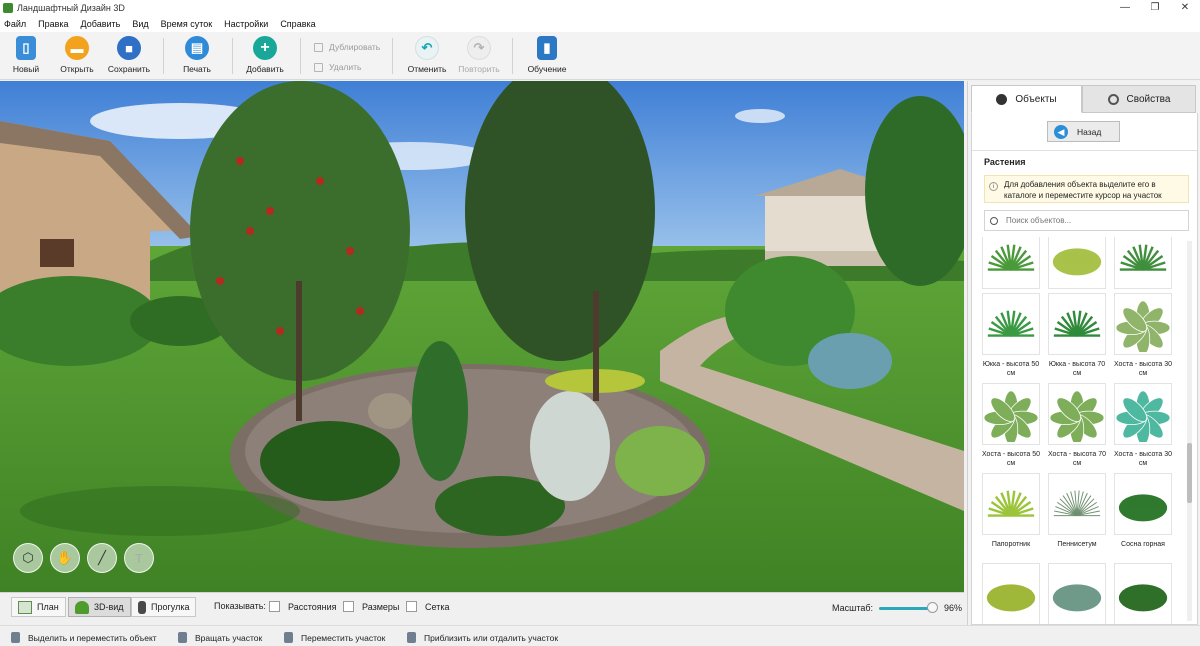 The width and height of the screenshot is (1200, 646). Describe the element at coordinates (337, 67) in the screenshot. I see `delete-button: Удалить` at that location.